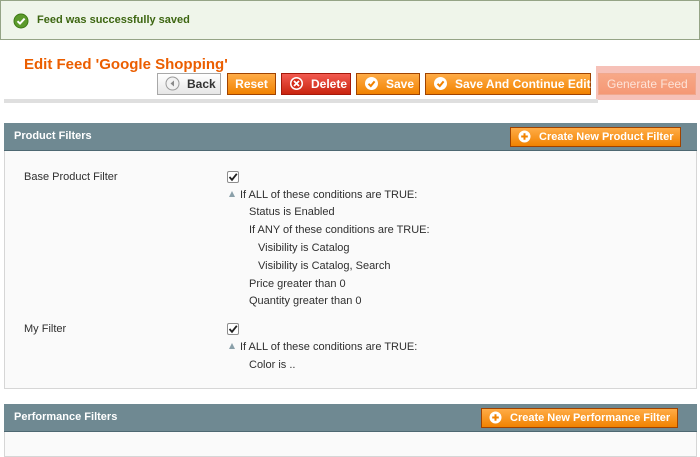 The width and height of the screenshot is (700, 457). What do you see at coordinates (113, 20) in the screenshot?
I see `success-message-text: Feed was successfully saved` at bounding box center [113, 20].